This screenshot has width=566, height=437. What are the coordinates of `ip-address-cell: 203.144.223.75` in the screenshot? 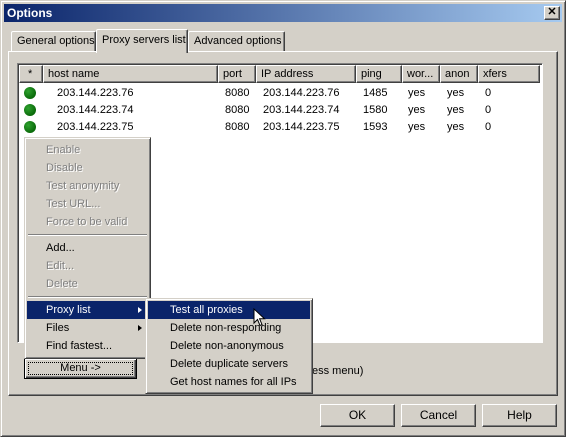 It's located at (301, 127).